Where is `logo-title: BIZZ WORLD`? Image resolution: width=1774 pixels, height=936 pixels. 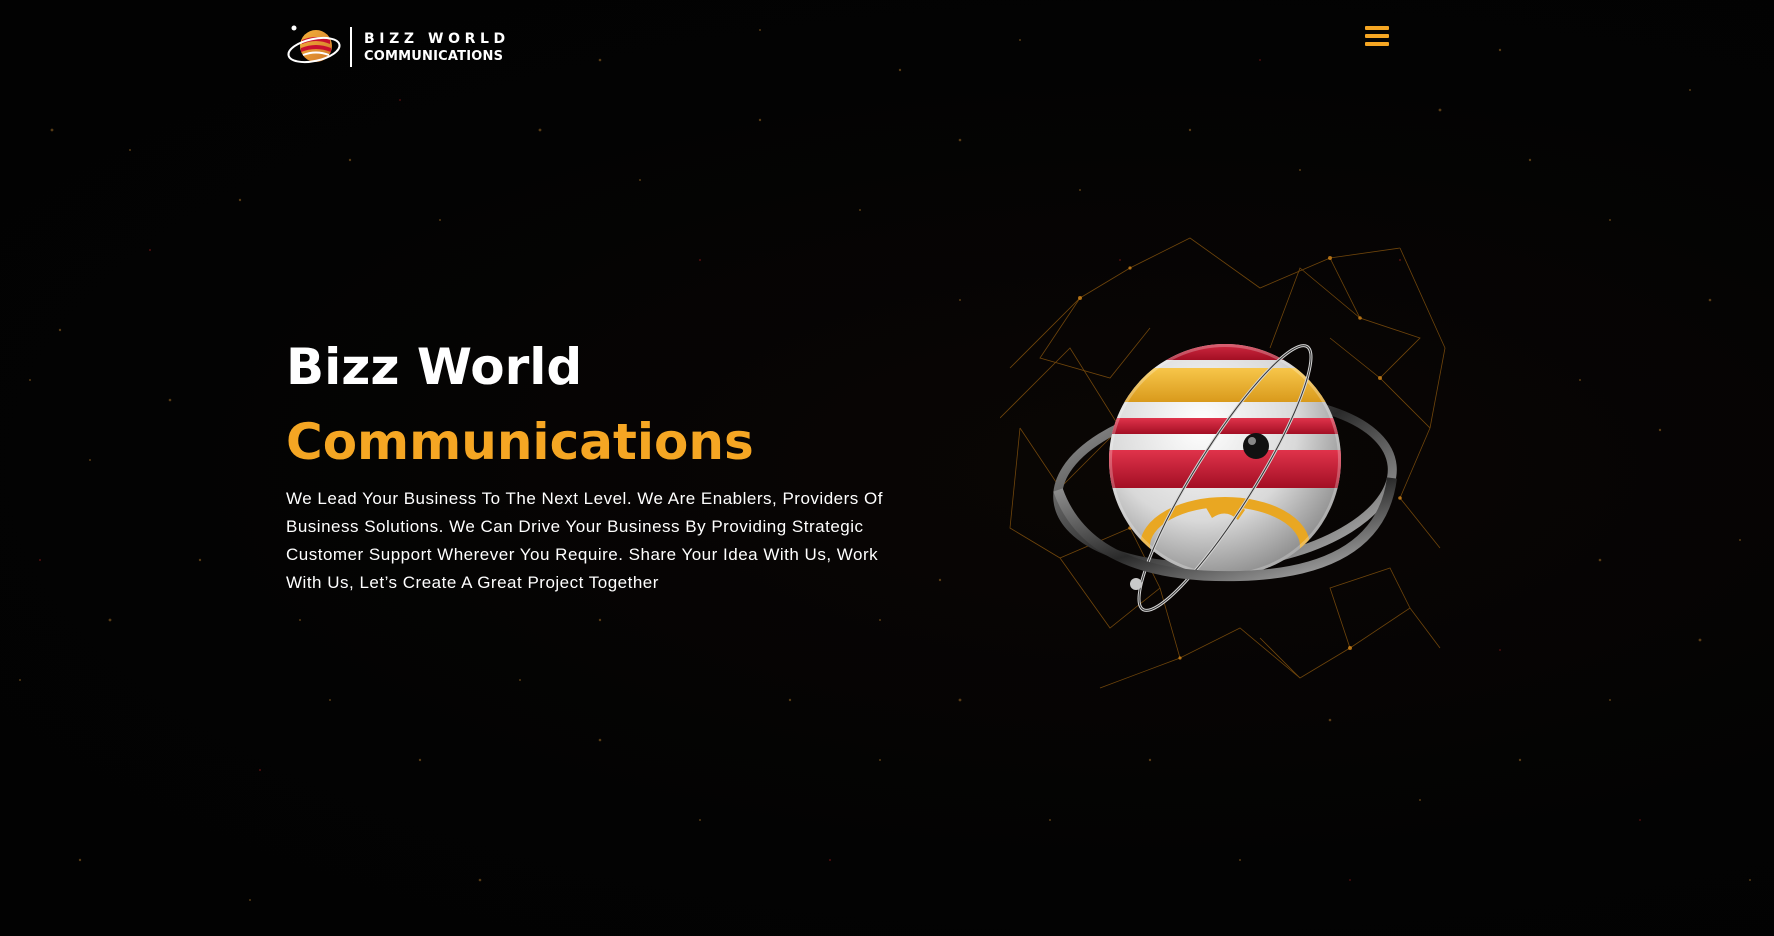 logo-title: BIZZ WORLD is located at coordinates (437, 38).